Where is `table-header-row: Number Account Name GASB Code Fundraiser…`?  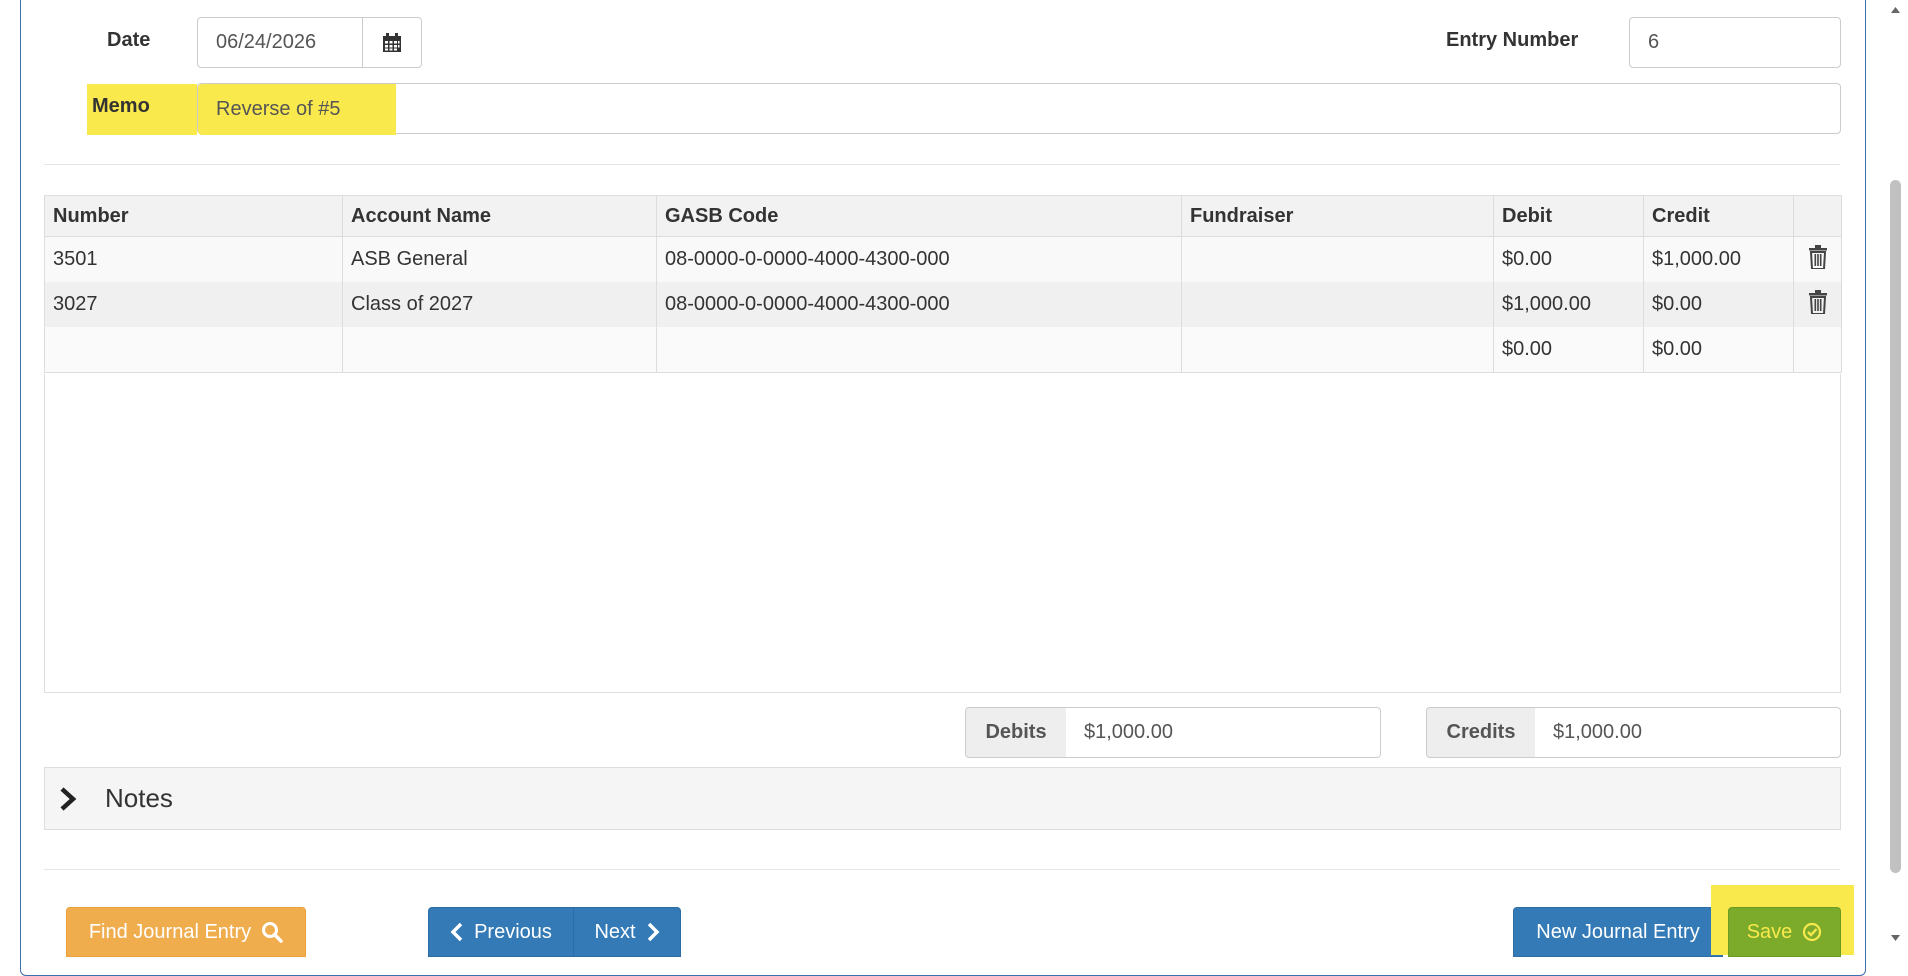 table-header-row: Number Account Name GASB Code Fundraiser… is located at coordinates (943, 216).